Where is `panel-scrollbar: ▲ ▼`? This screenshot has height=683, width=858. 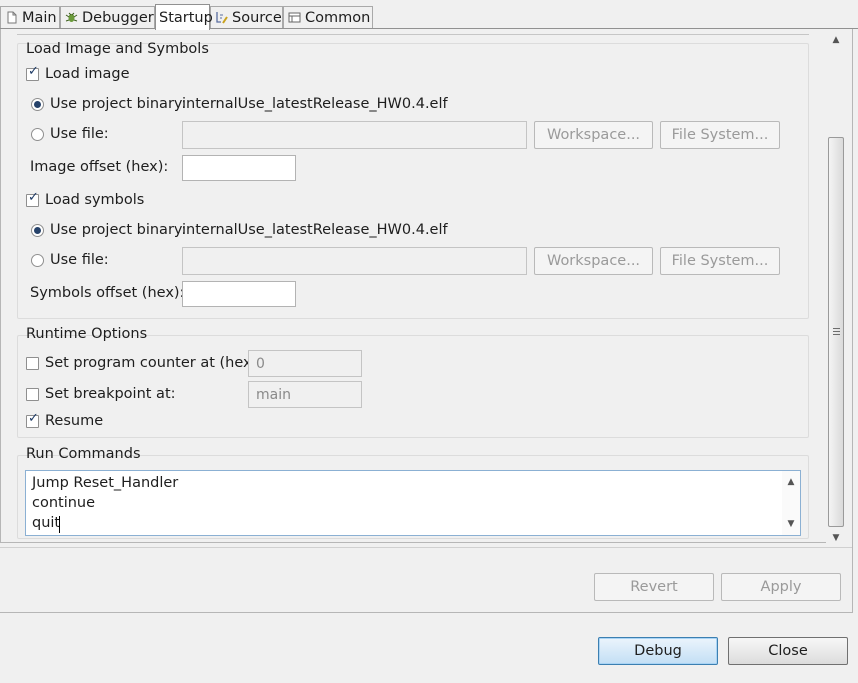
panel-scrollbar: ▲ ▼ is located at coordinates (836, 288).